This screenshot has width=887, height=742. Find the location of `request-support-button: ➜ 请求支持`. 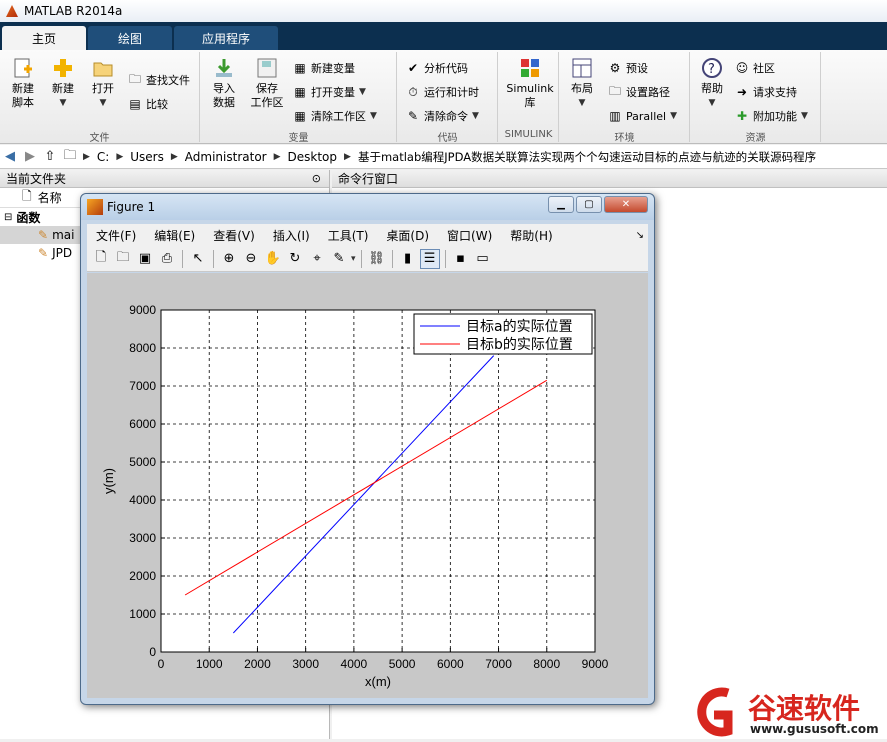

request-support-button: ➜ 请求支持 is located at coordinates (766, 92).